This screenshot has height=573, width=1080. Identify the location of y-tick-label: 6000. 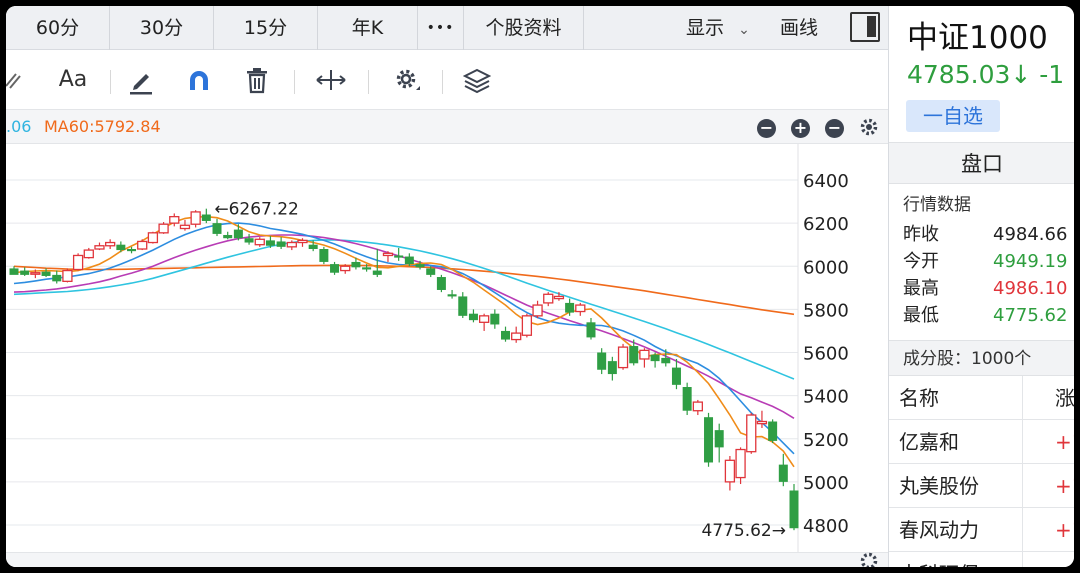
(826, 267).